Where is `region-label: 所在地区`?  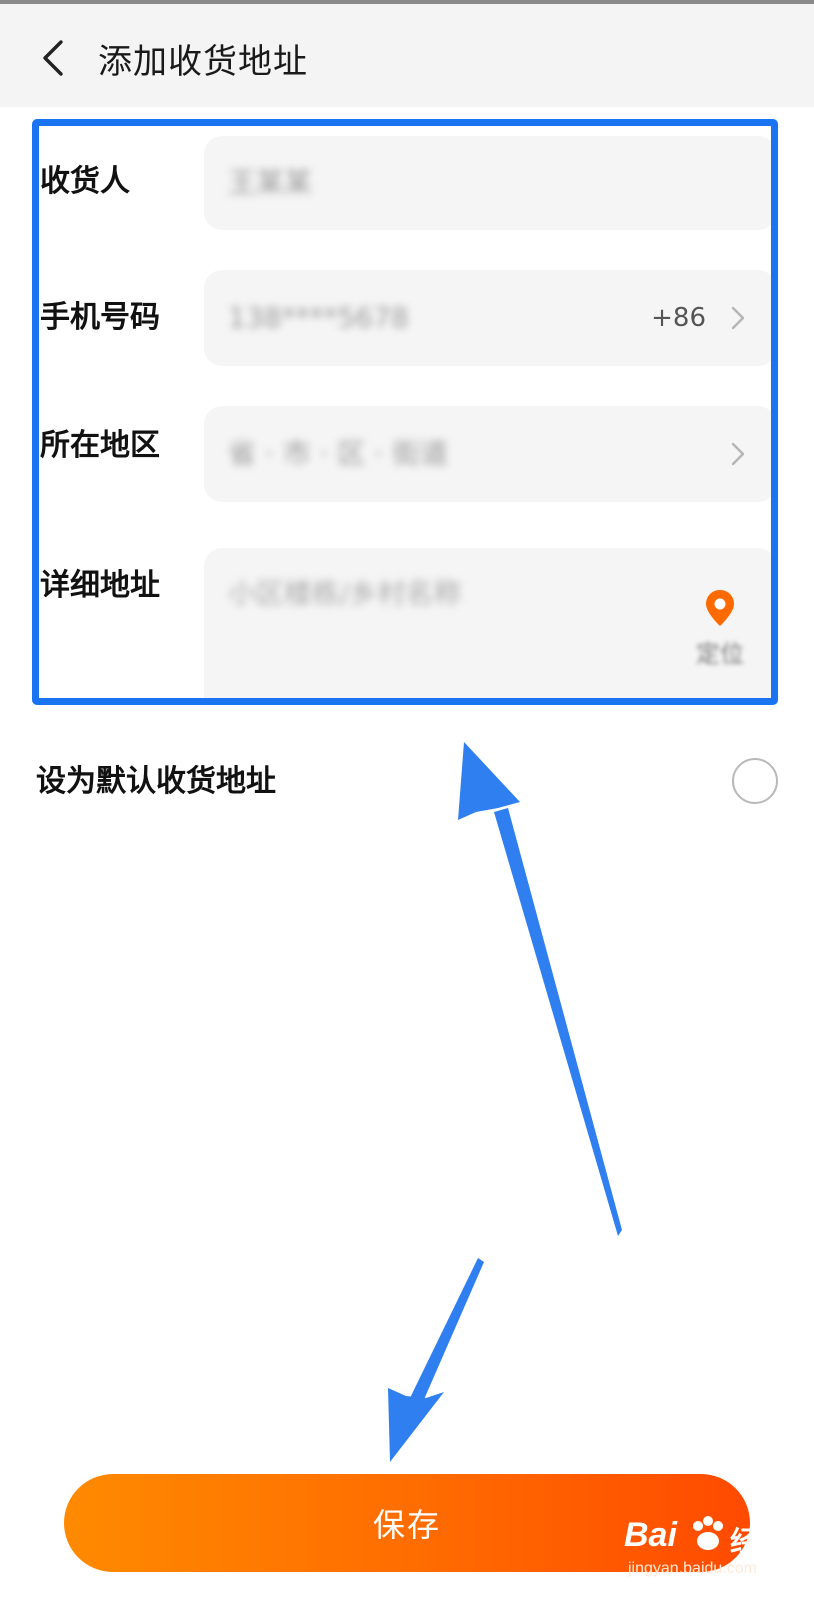 region-label: 所在地区 is located at coordinates (100, 445).